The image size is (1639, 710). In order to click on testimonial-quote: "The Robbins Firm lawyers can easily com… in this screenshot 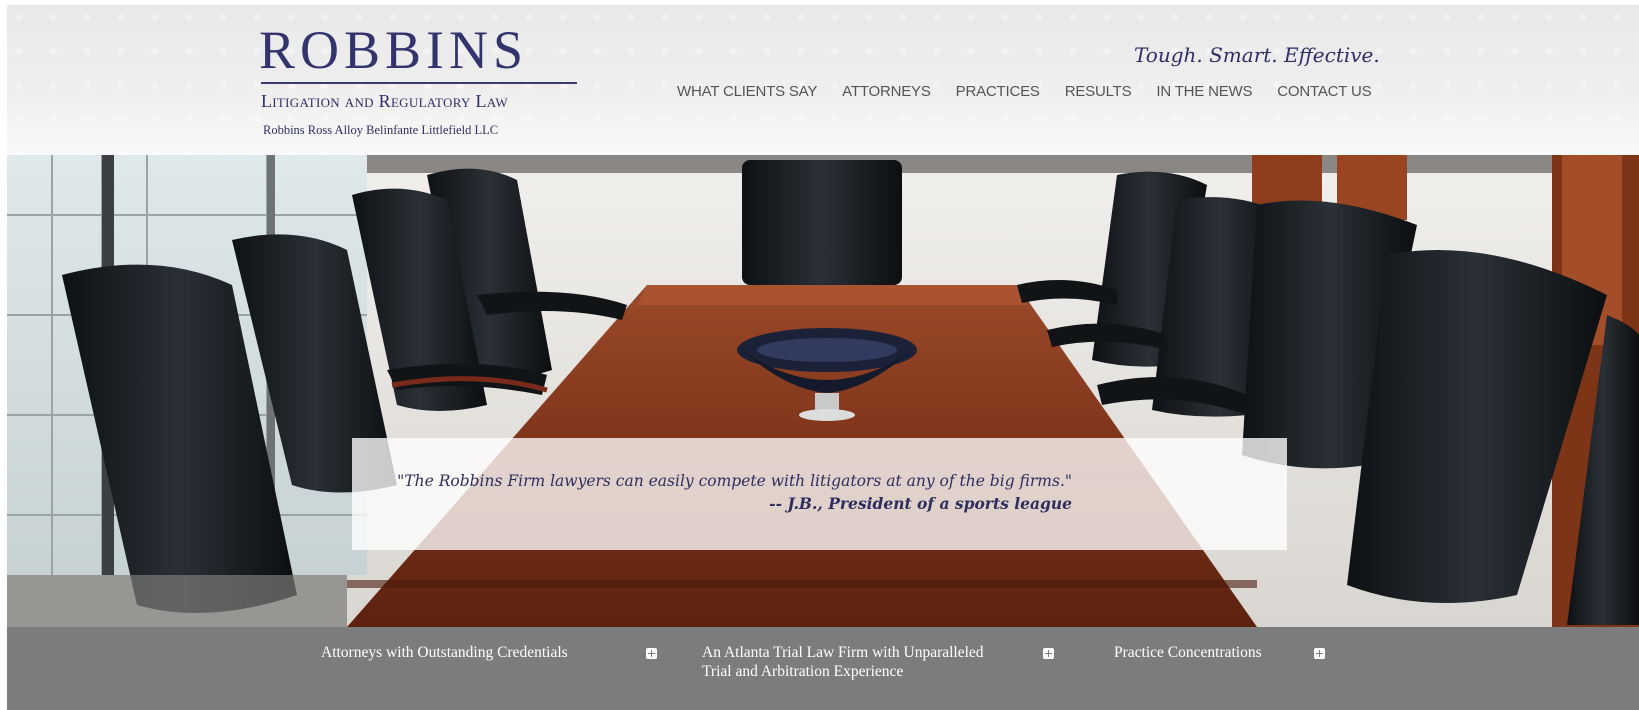, I will do `click(734, 481)`.